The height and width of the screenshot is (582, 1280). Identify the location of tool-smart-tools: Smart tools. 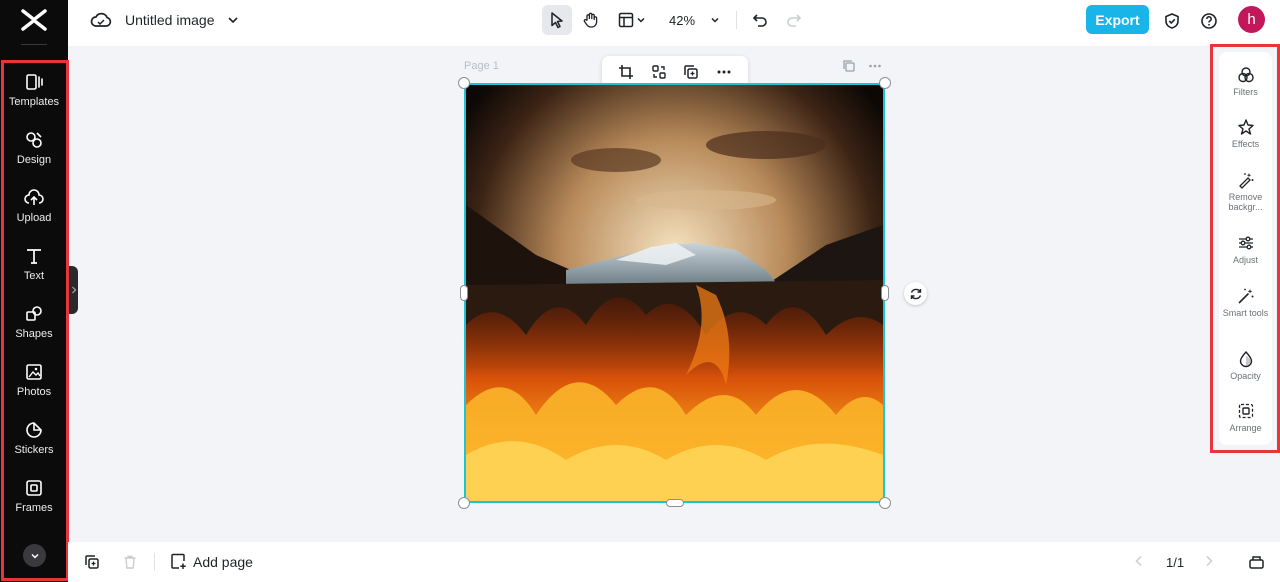
(1245, 302).